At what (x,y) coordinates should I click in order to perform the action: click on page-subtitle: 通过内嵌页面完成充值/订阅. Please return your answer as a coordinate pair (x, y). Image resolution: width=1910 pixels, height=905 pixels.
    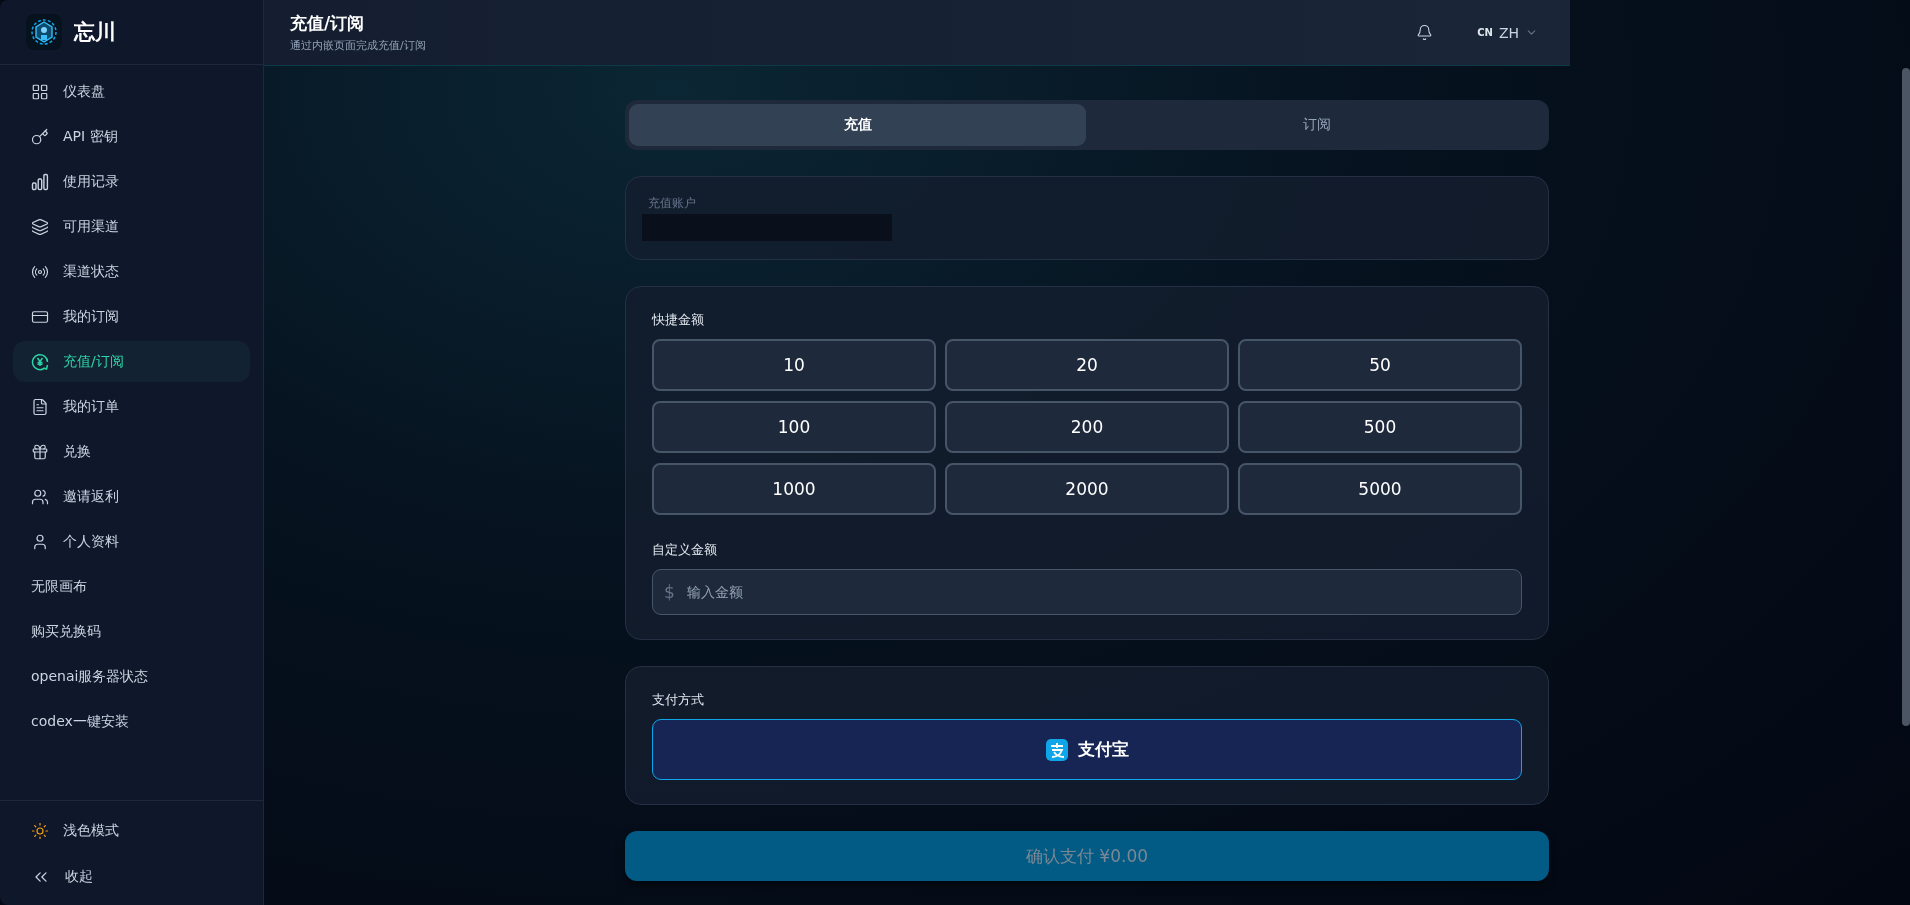
    Looking at the image, I should click on (358, 45).